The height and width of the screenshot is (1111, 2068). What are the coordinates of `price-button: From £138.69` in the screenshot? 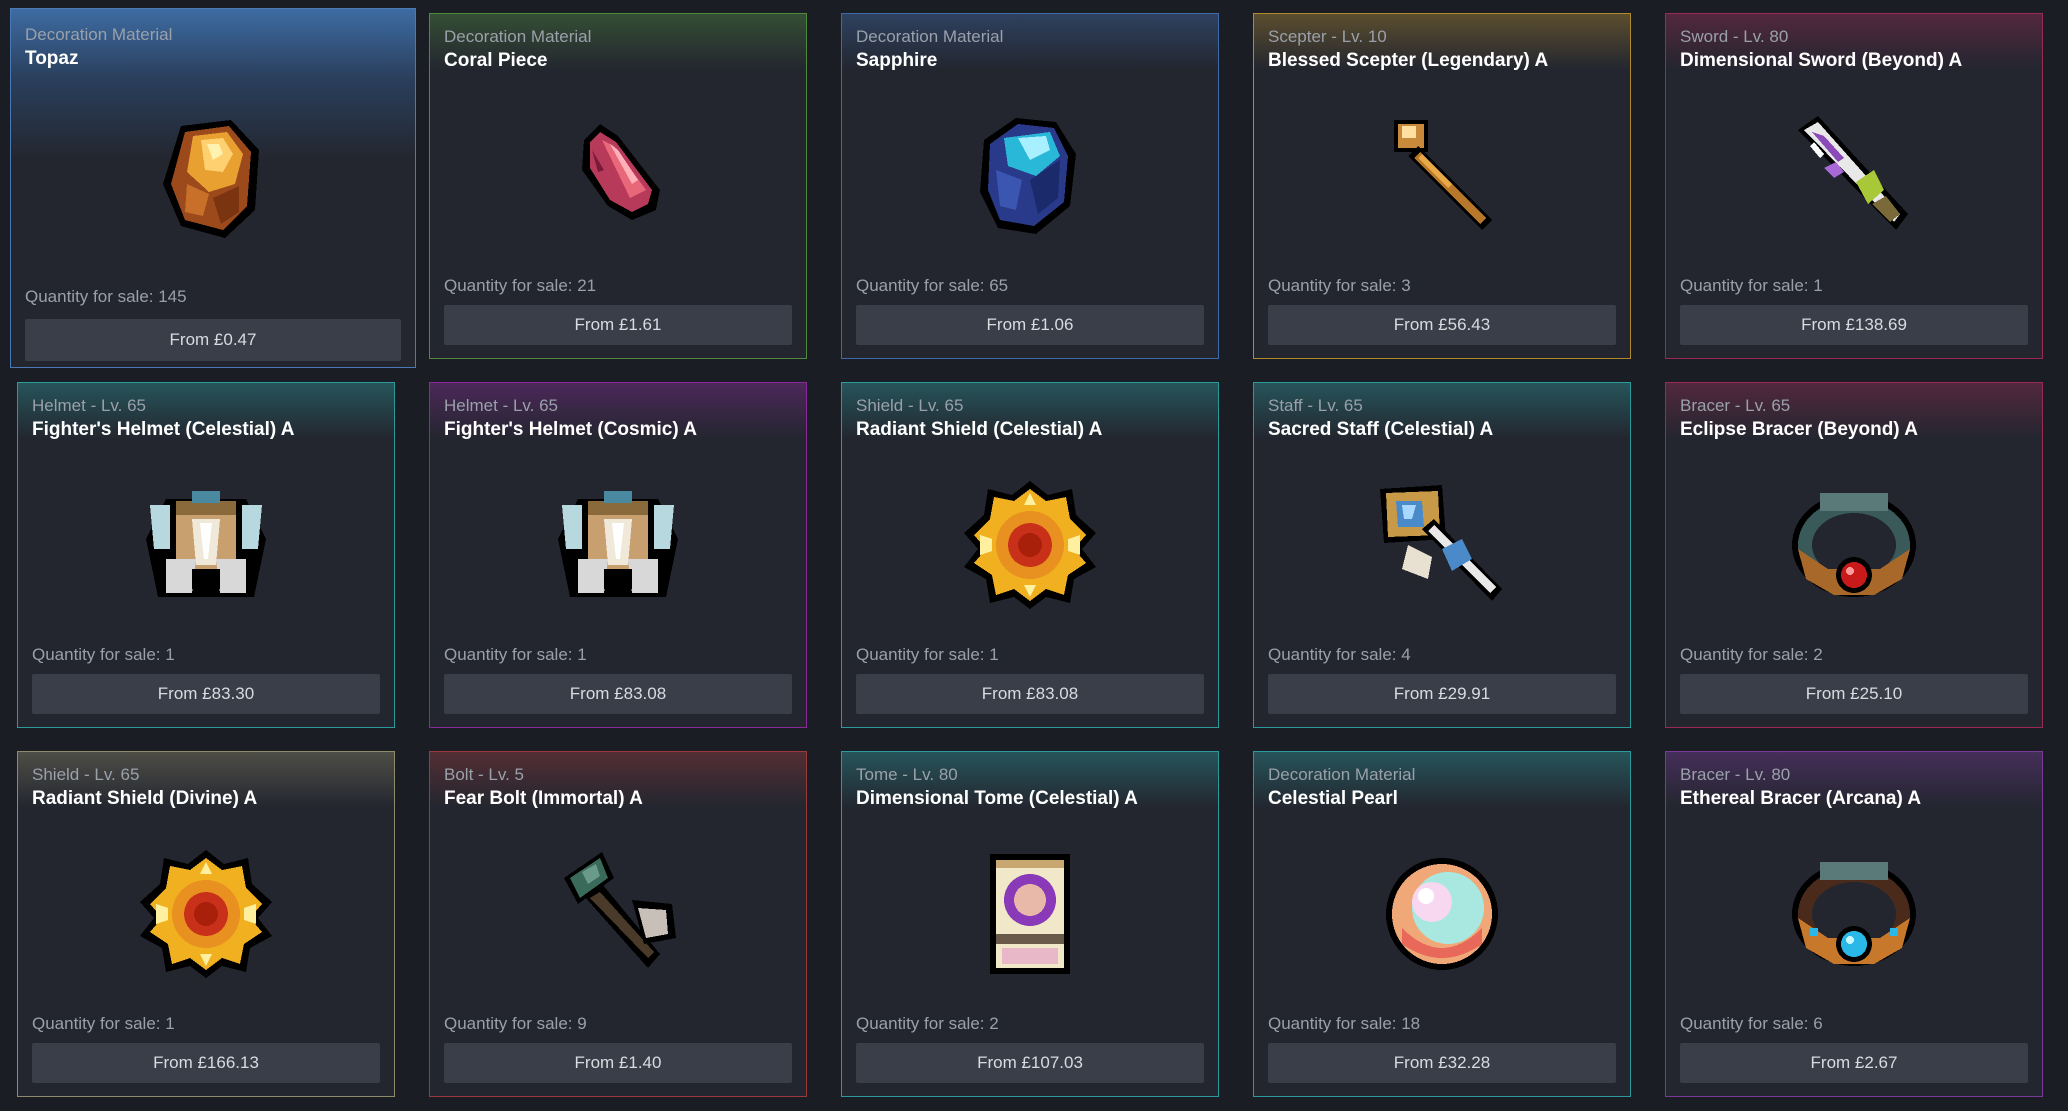 It's located at (1854, 325).